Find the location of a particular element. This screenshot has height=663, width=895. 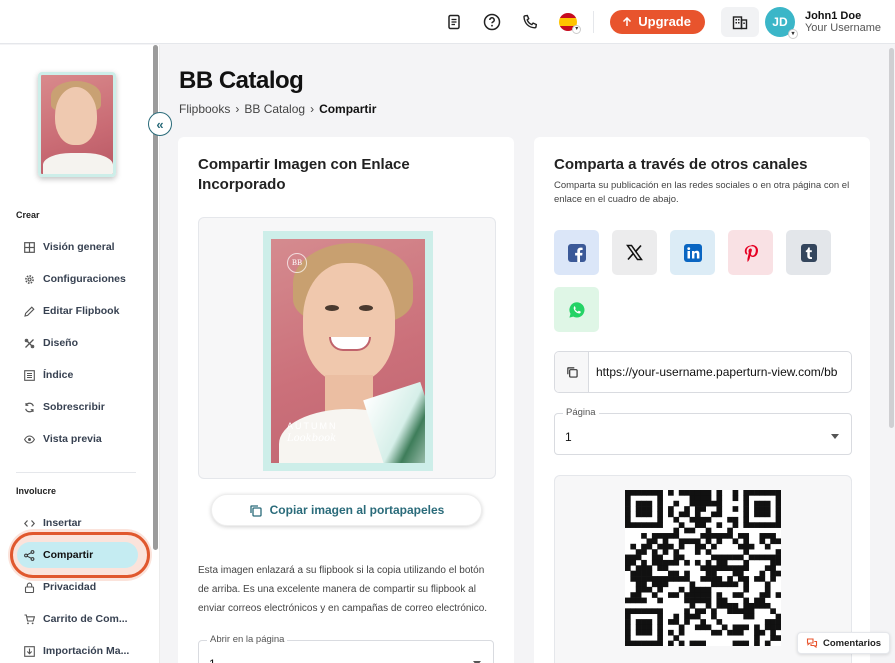

copy-url-button is located at coordinates (572, 372).